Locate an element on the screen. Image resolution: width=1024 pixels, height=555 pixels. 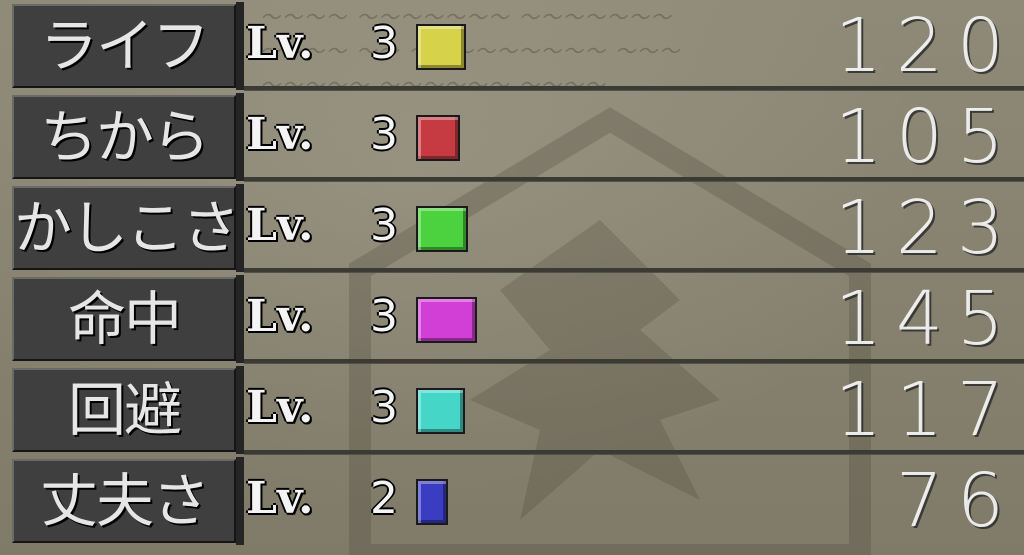
stat-value: 123 is located at coordinates (926, 228).